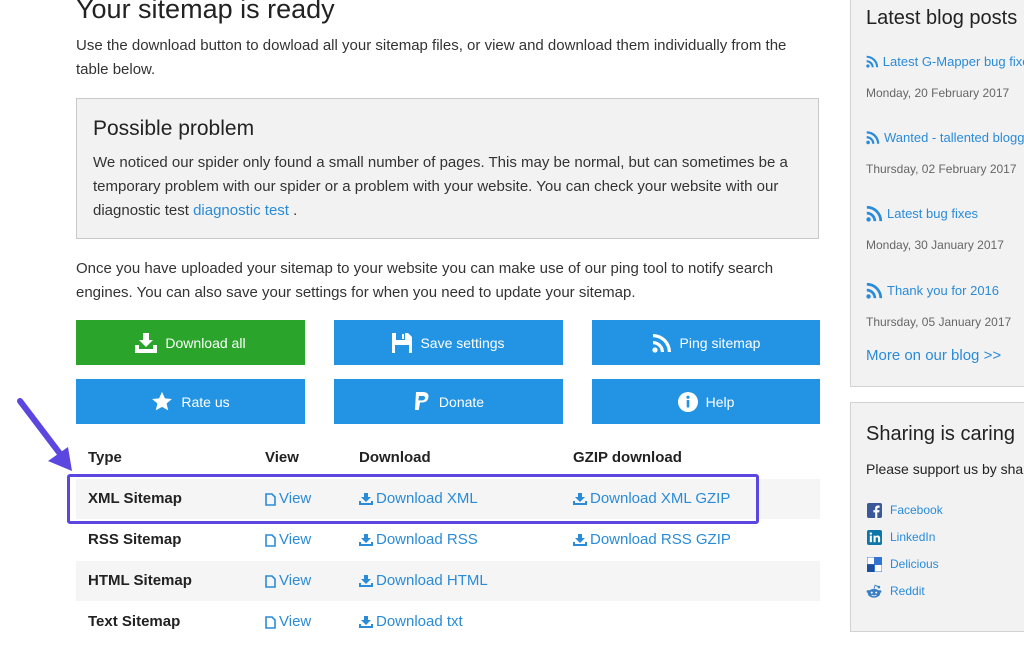  Describe the element at coordinates (874, 510) in the screenshot. I see `facebook-icon` at that location.